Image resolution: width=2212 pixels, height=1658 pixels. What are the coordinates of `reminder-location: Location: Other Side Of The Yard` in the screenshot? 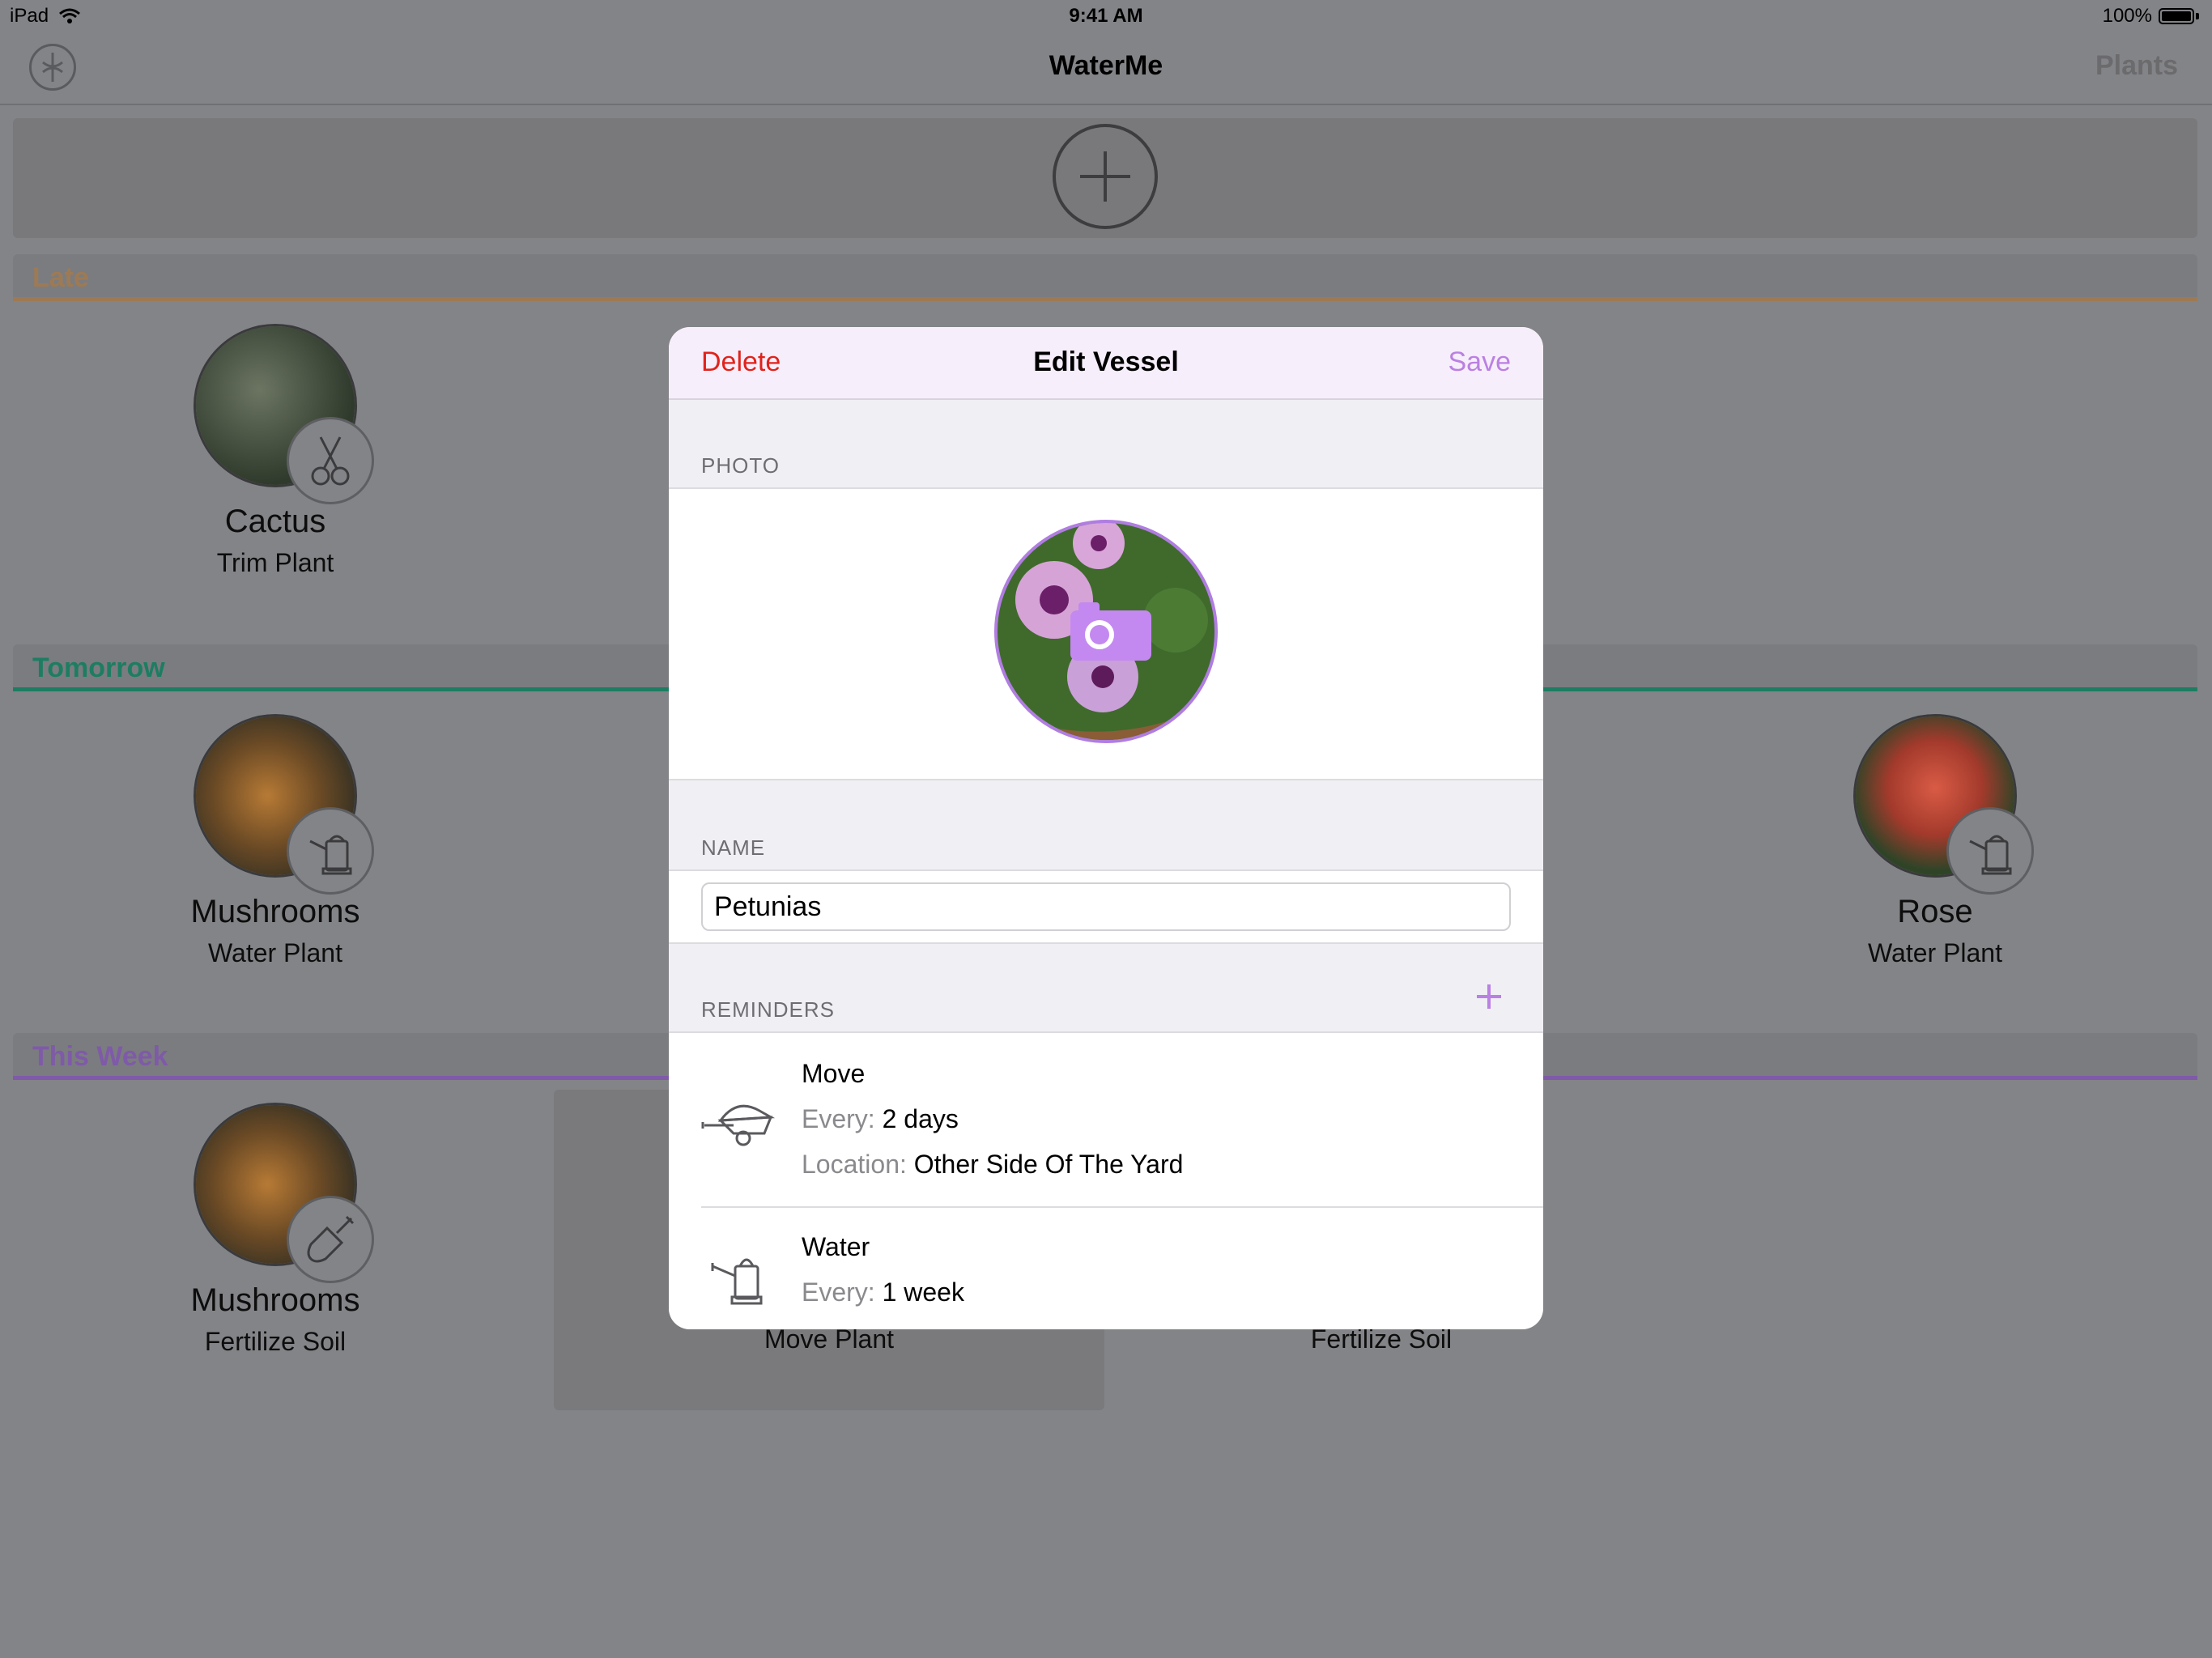 It's located at (993, 1164).